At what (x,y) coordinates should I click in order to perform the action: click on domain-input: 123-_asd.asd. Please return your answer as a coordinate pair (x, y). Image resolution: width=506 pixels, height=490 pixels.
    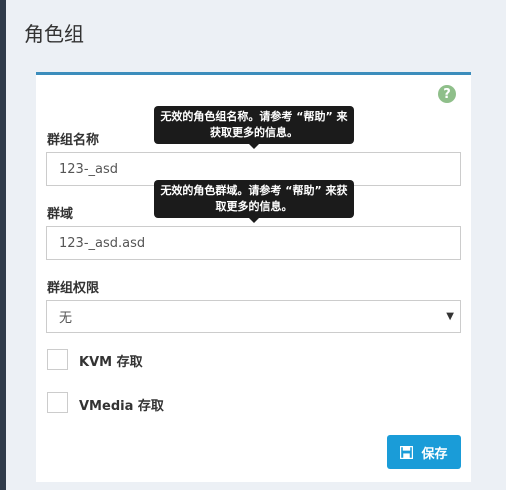
    Looking at the image, I should click on (253, 243).